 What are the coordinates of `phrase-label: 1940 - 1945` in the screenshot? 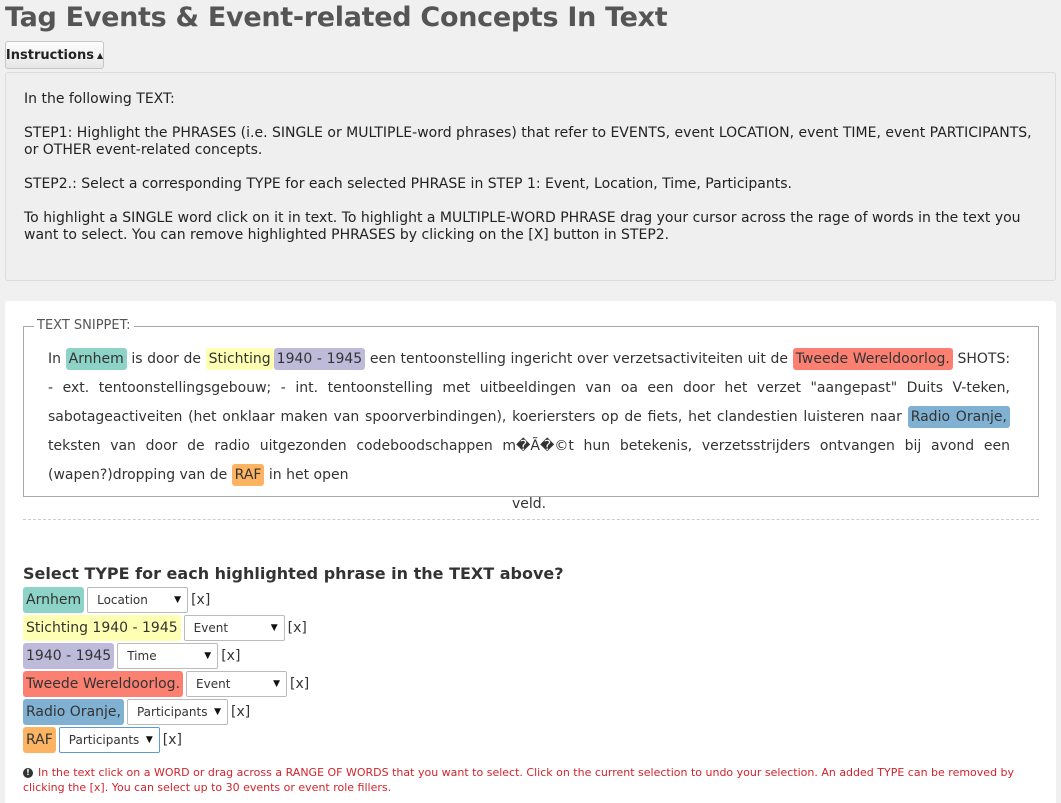 It's located at (69, 656).